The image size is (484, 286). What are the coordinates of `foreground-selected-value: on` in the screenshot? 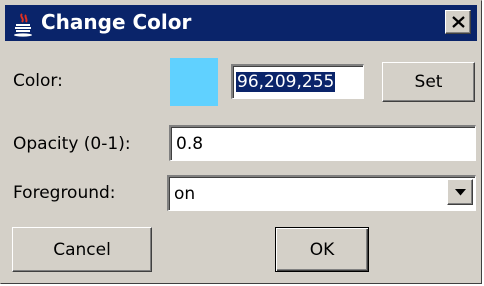 It's located at (185, 193).